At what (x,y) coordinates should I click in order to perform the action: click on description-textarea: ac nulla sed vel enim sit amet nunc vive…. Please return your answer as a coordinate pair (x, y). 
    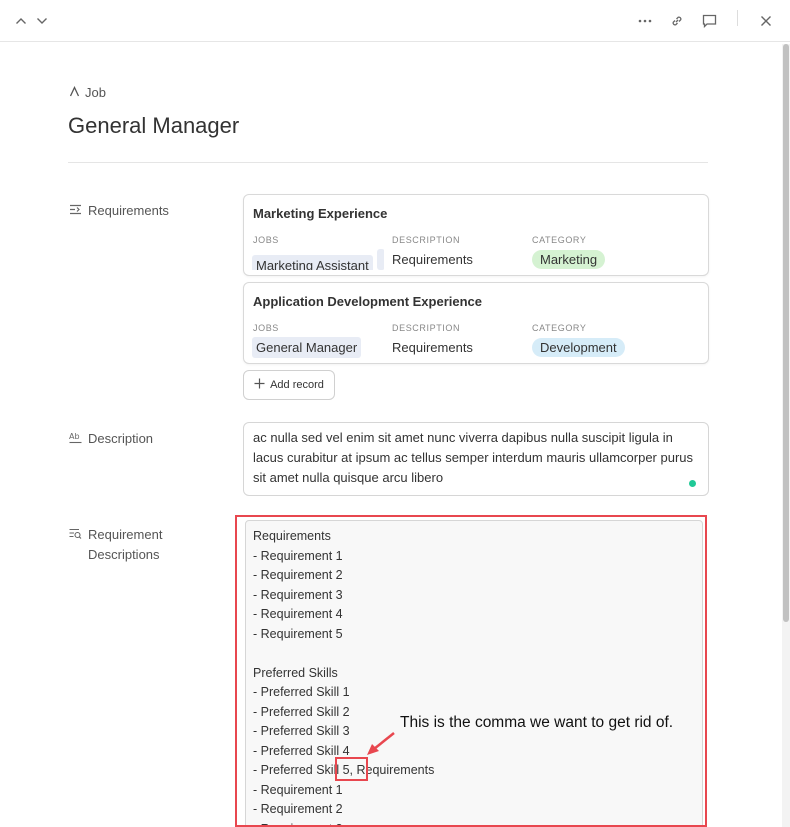
    Looking at the image, I should click on (476, 459).